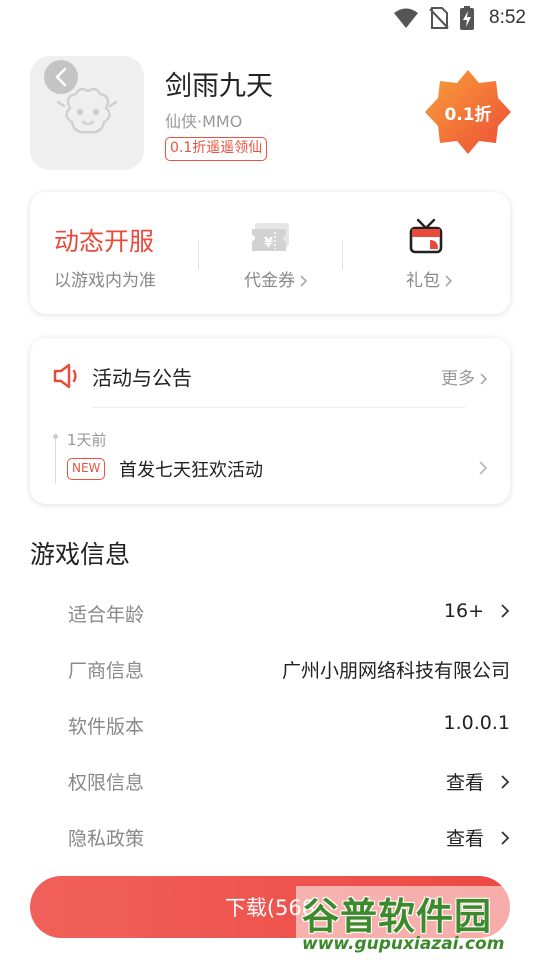  Describe the element at coordinates (55, 436) in the screenshot. I see `timeline-dot` at that location.